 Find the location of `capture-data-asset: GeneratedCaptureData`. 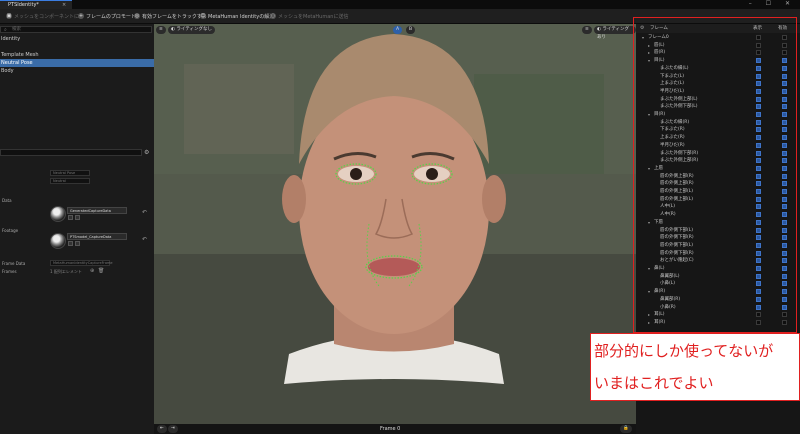

capture-data-asset: GeneratedCaptureData is located at coordinates (97, 210).